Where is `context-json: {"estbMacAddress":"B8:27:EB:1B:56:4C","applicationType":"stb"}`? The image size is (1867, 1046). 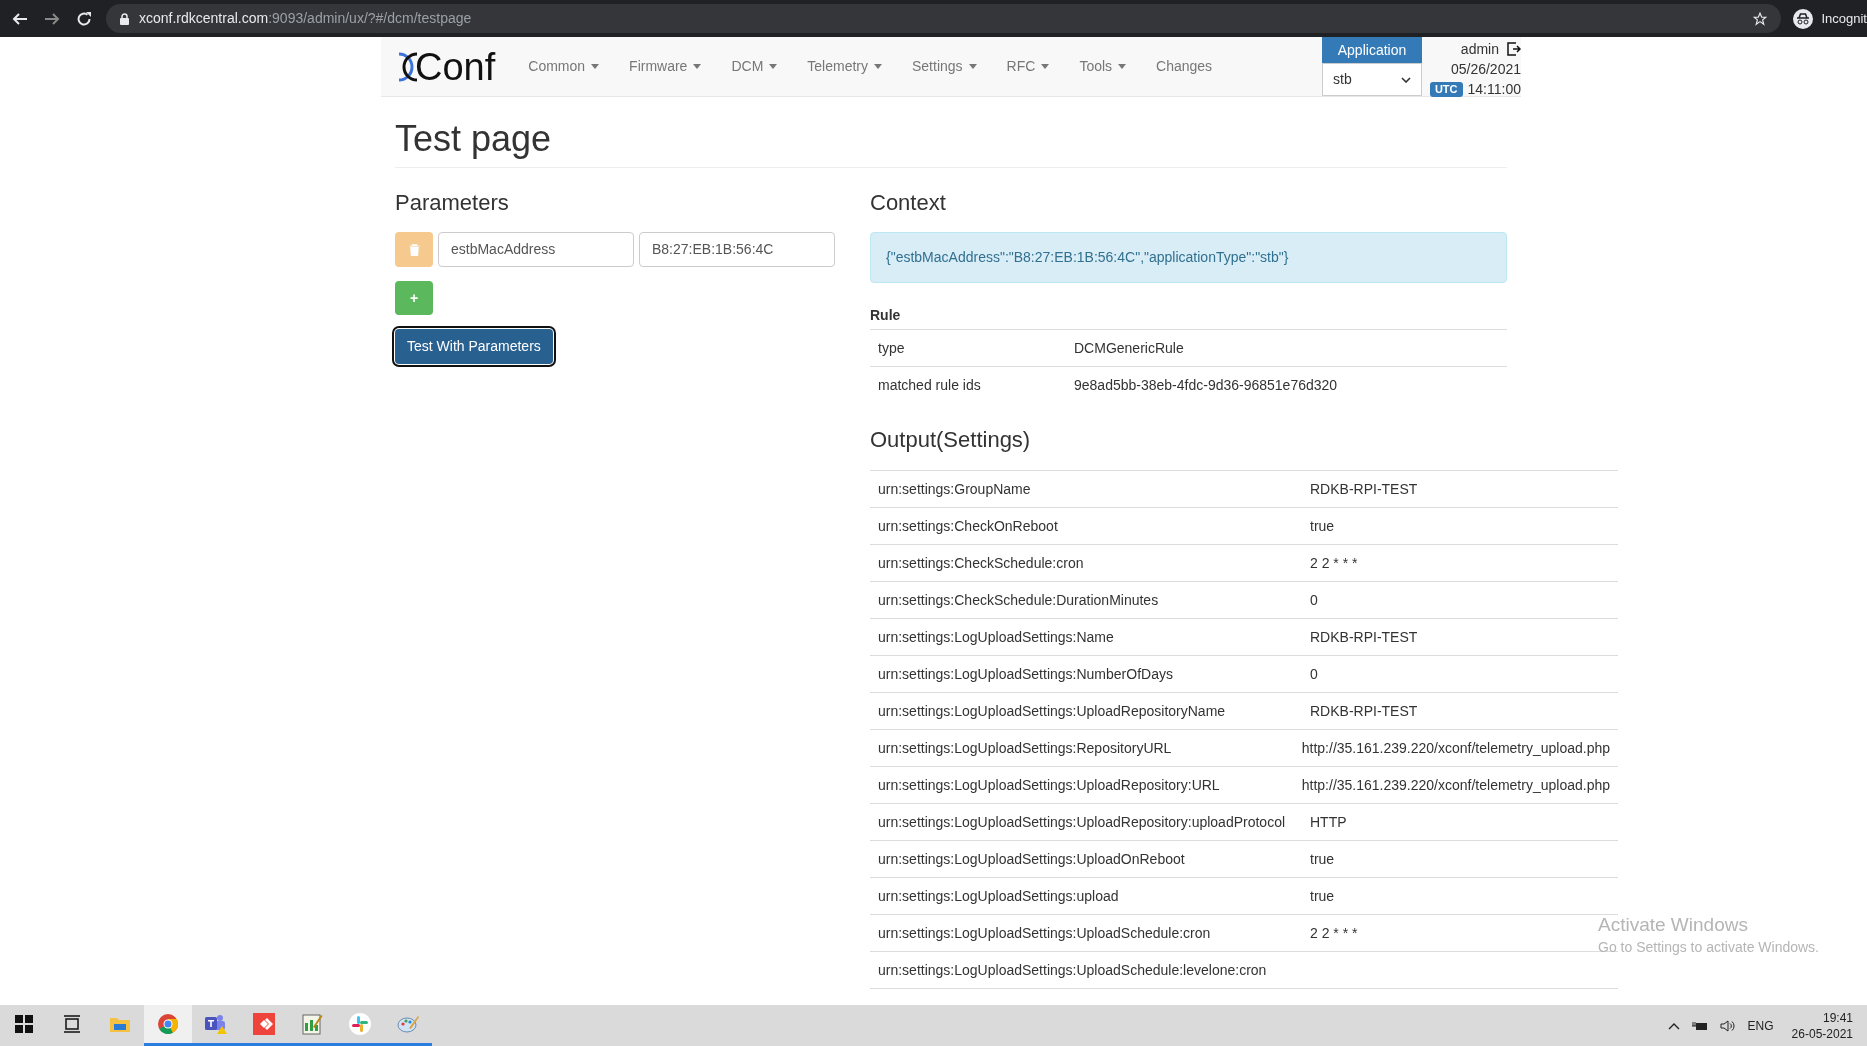
context-json: {"estbMacAddress":"B8:27:EB:1B:56:4C","applicationType":"stb"} is located at coordinates (1188, 257).